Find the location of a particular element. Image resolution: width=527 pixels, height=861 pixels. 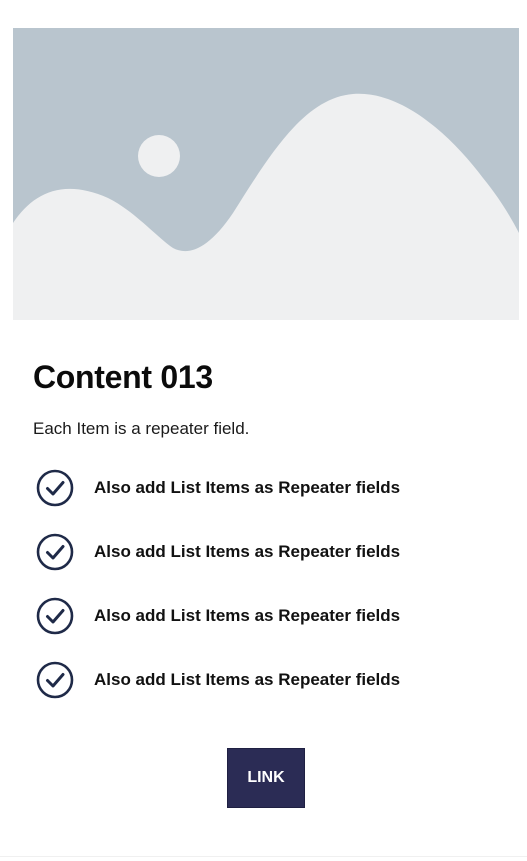

card-subtitle: Each Item is a repeater field. is located at coordinates (141, 428).